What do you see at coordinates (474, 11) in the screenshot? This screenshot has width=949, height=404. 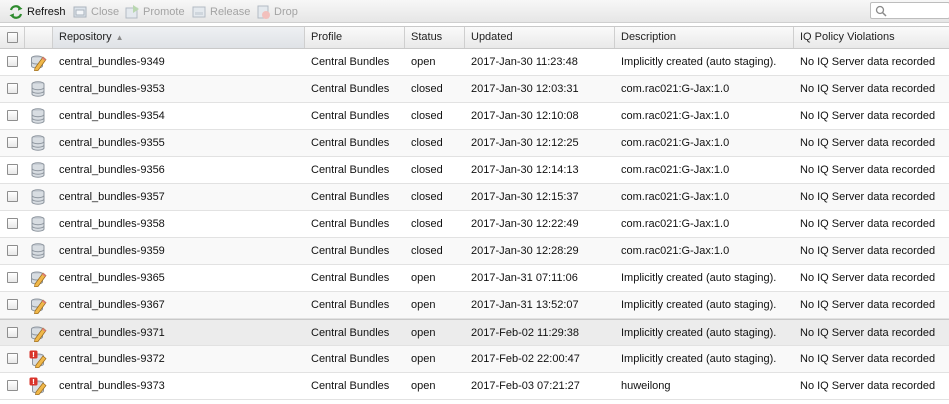 I see `toolbar: Refresh Close Promote Release Drop` at bounding box center [474, 11].